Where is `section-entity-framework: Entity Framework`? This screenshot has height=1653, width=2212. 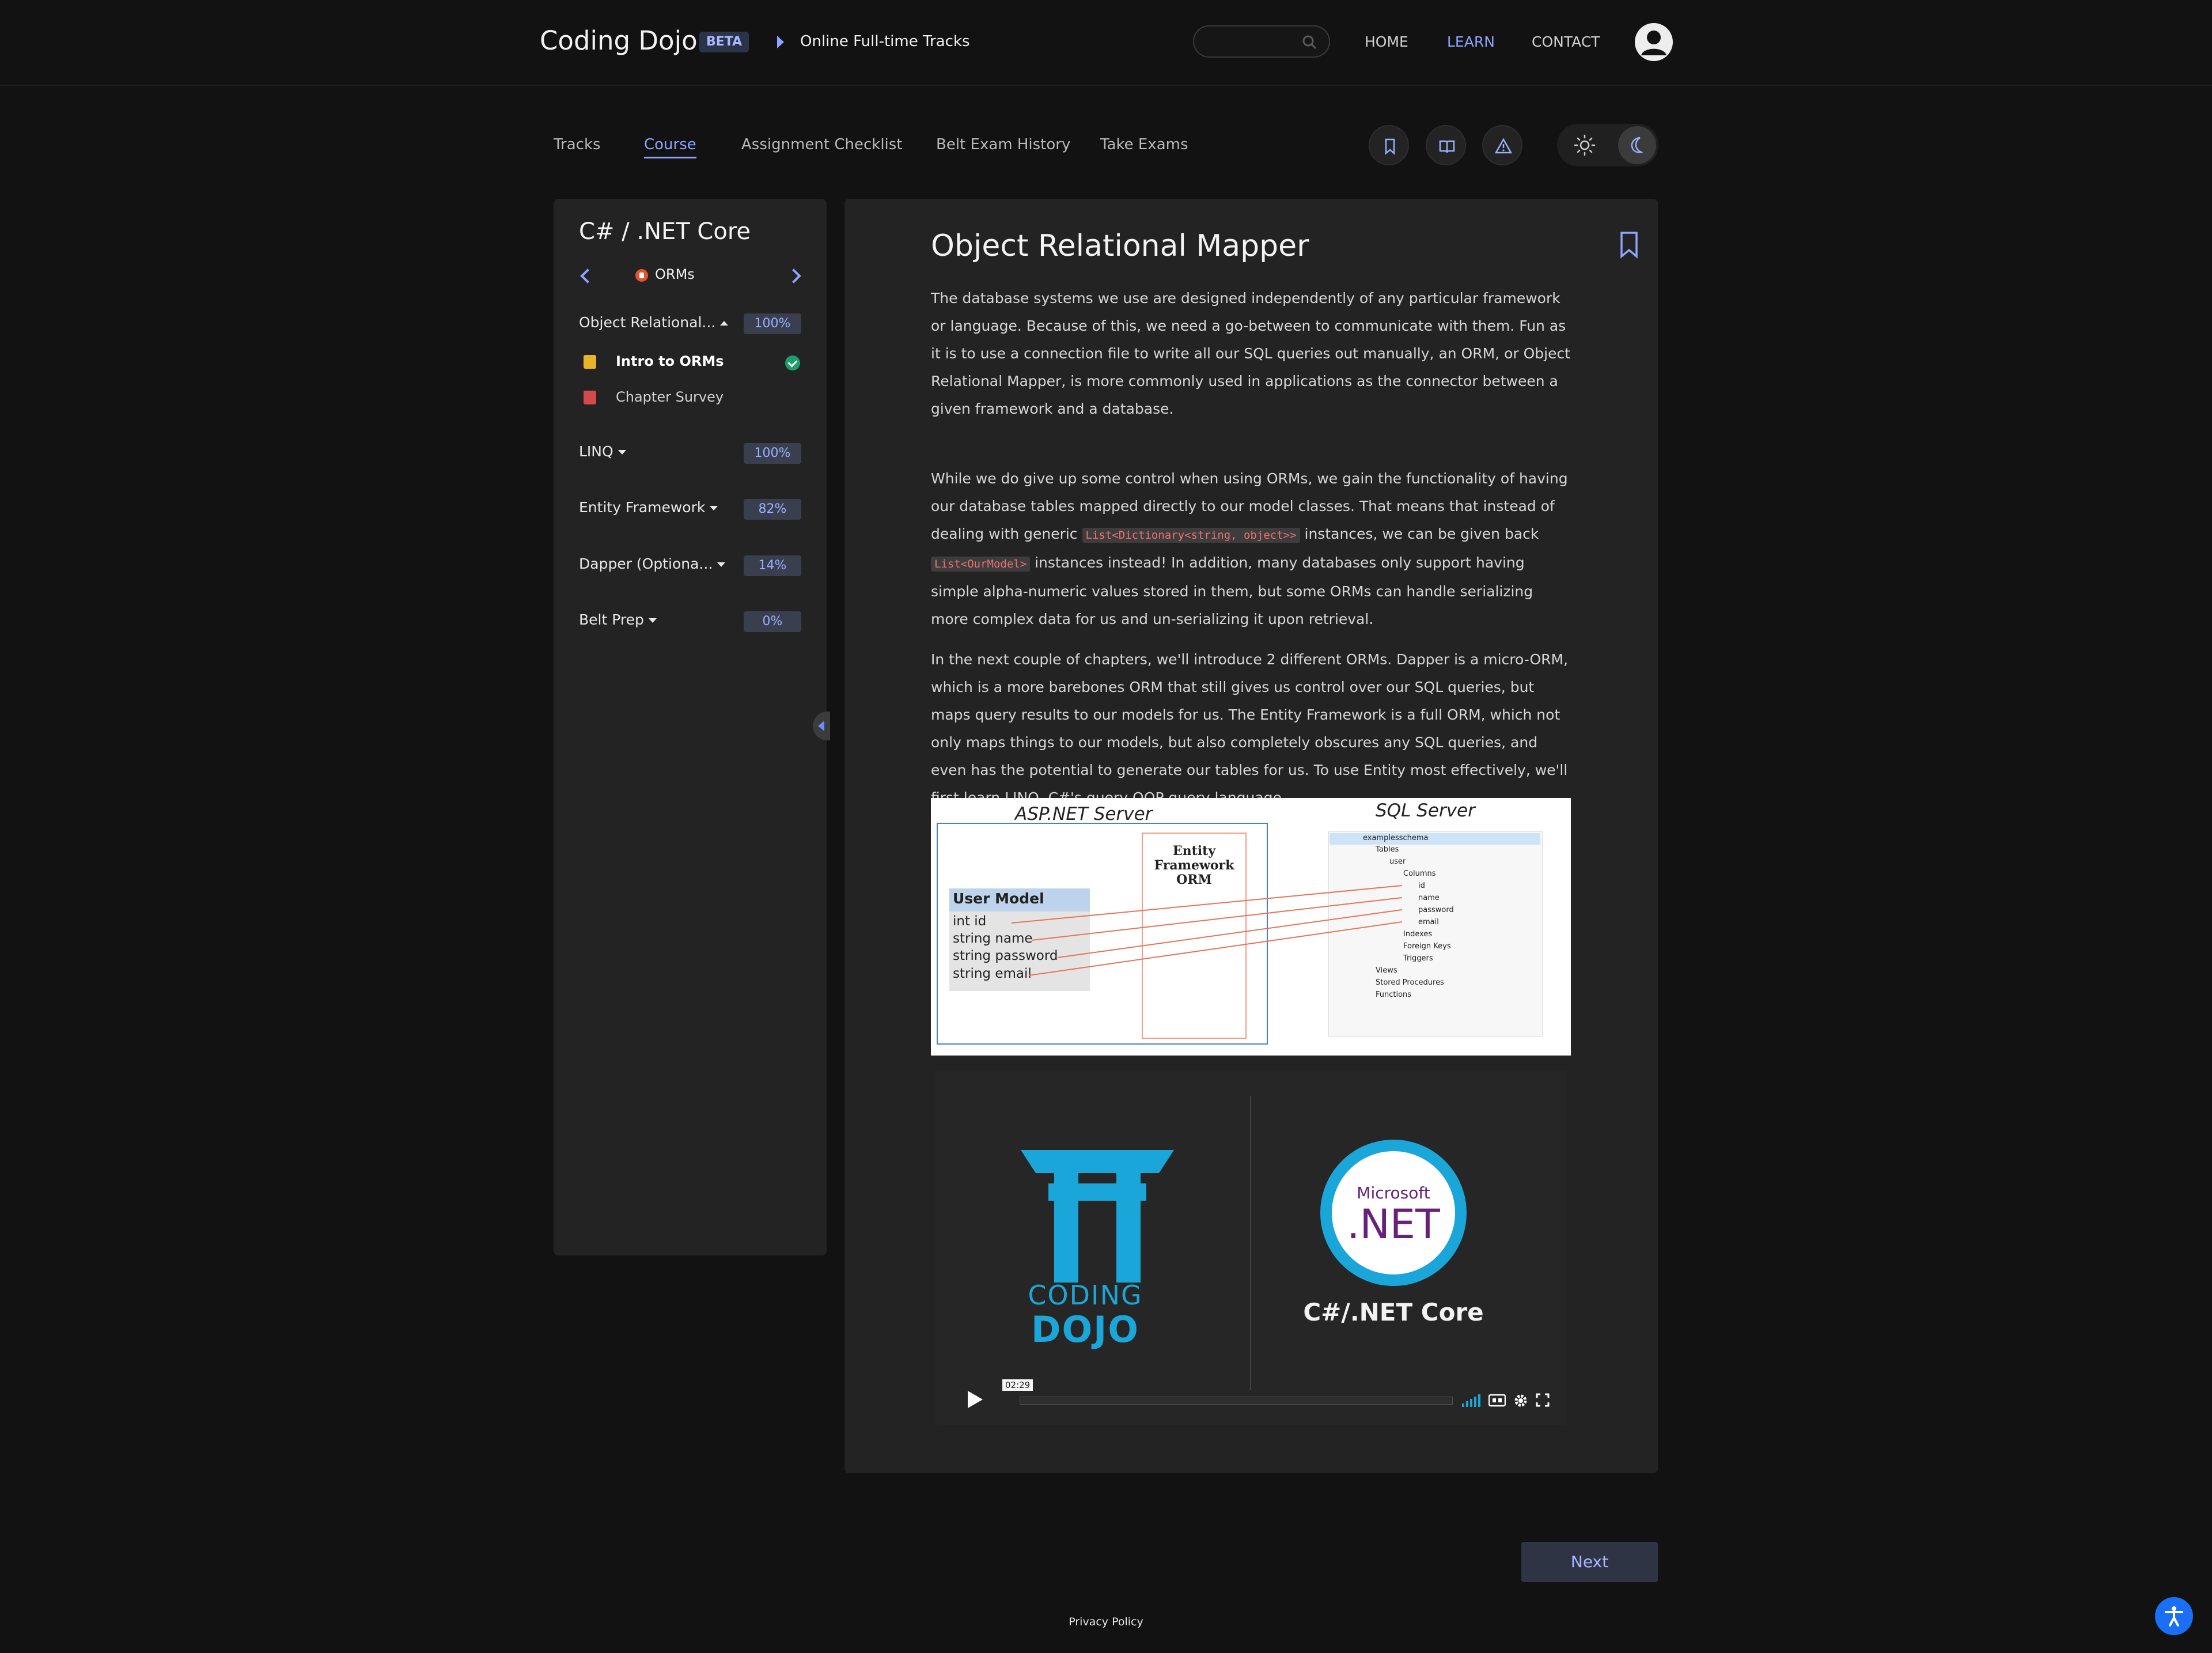
section-entity-framework: Entity Framework is located at coordinates (648, 507).